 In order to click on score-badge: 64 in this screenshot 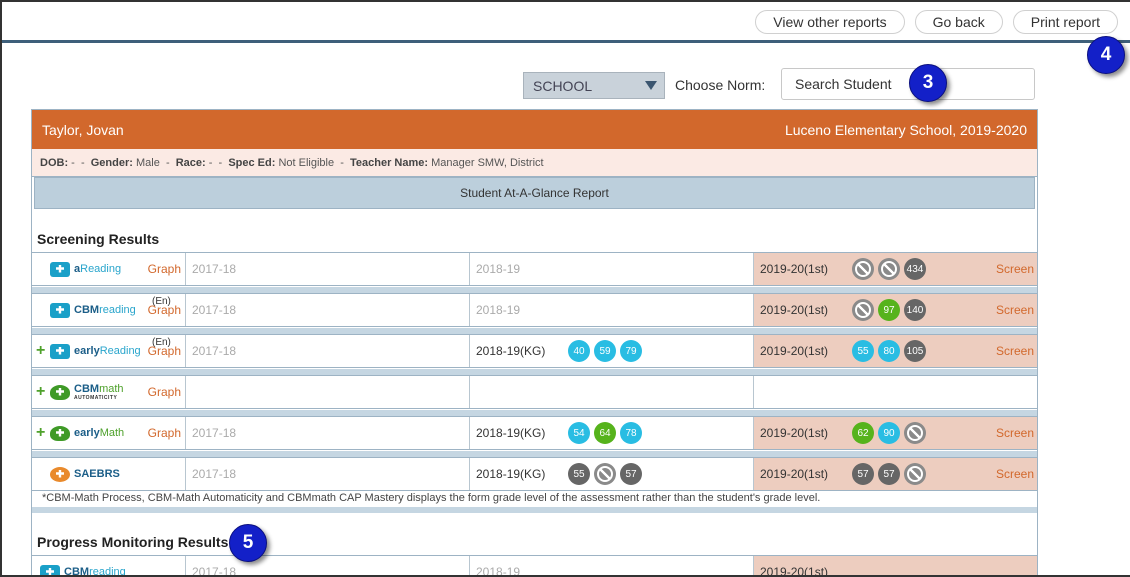, I will do `click(605, 433)`.